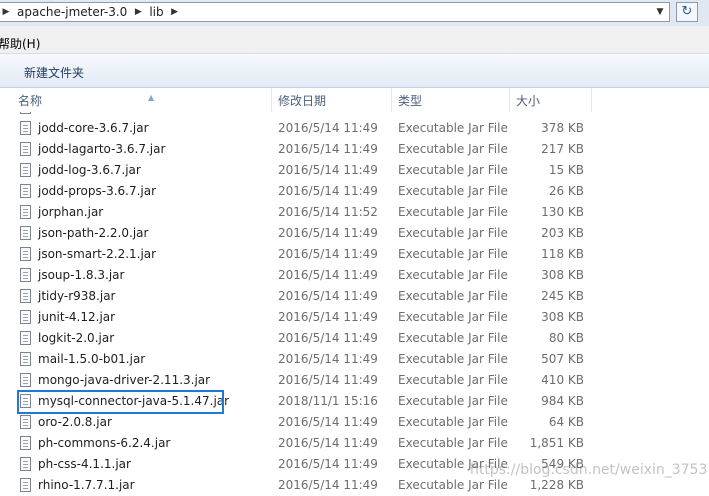 This screenshot has width=709, height=496. What do you see at coordinates (451, 100) in the screenshot?
I see `column-header-type: 类型` at bounding box center [451, 100].